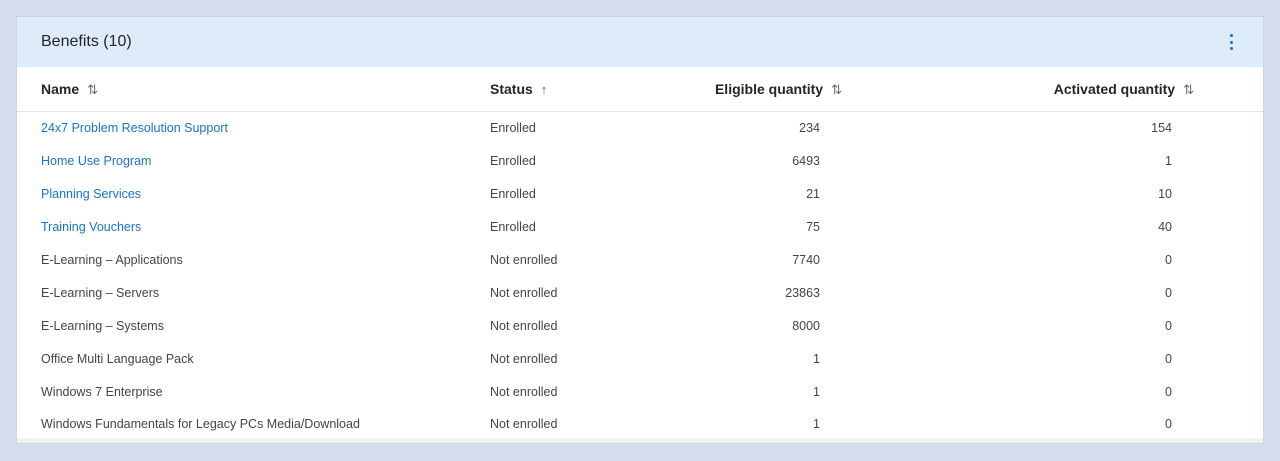  Describe the element at coordinates (813, 227) in the screenshot. I see `eligible-quantity-cell: 75` at that location.